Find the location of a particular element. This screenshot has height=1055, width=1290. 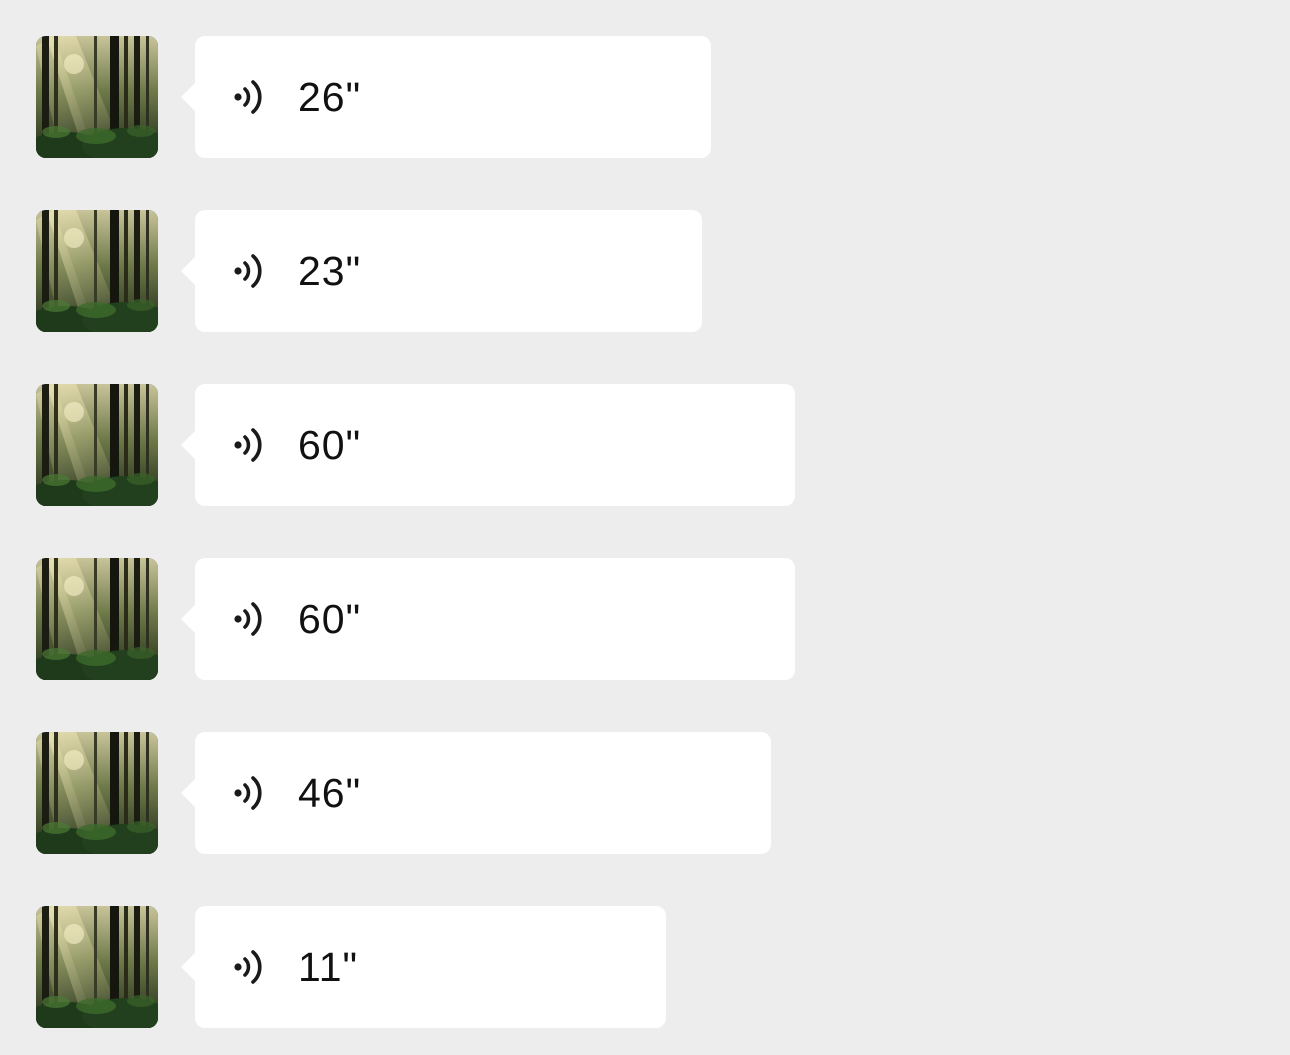

voice-duration: 23" is located at coordinates (330, 271).